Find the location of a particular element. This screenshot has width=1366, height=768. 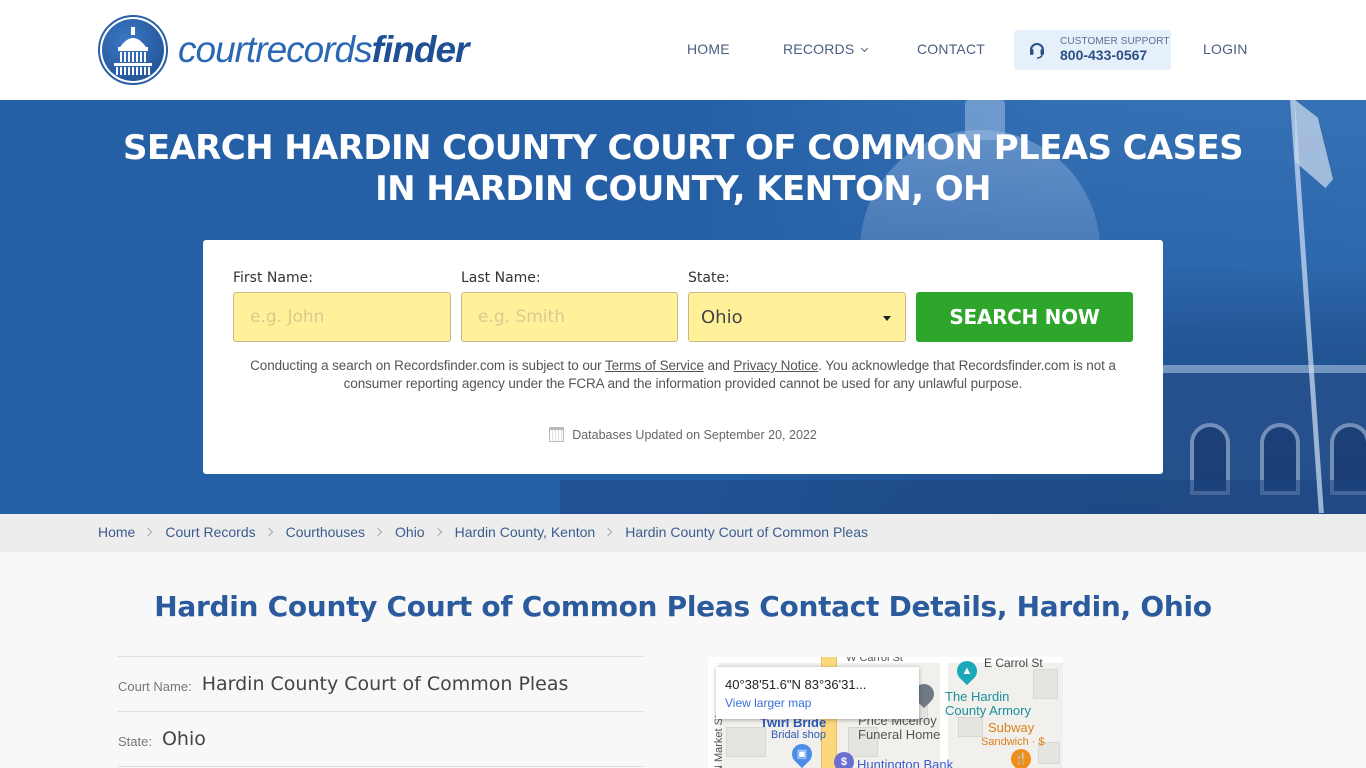

map-street-label: W Carrol St is located at coordinates (874, 660).